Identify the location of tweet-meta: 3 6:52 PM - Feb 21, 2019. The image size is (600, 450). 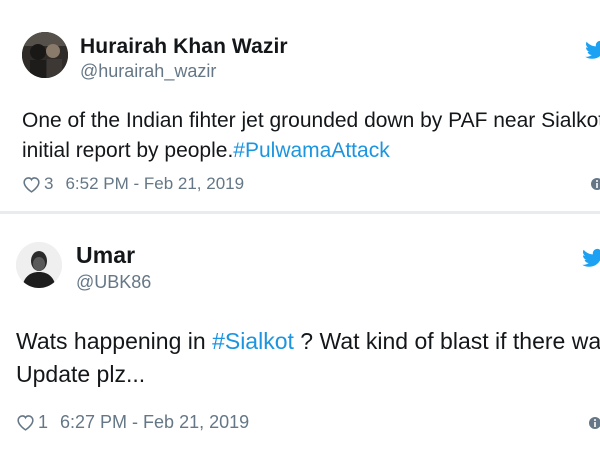
(133, 184).